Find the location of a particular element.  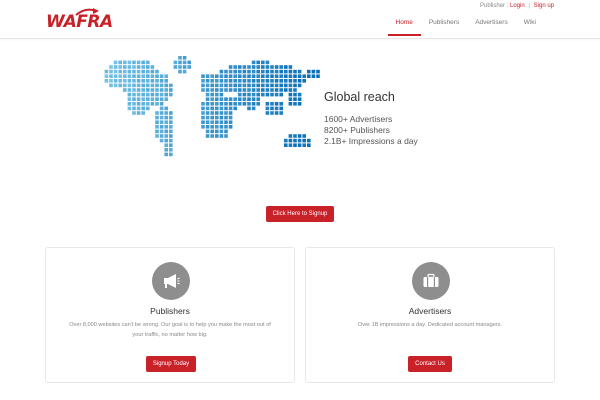

wafra-logo: WAFRA is located at coordinates (86, 20).